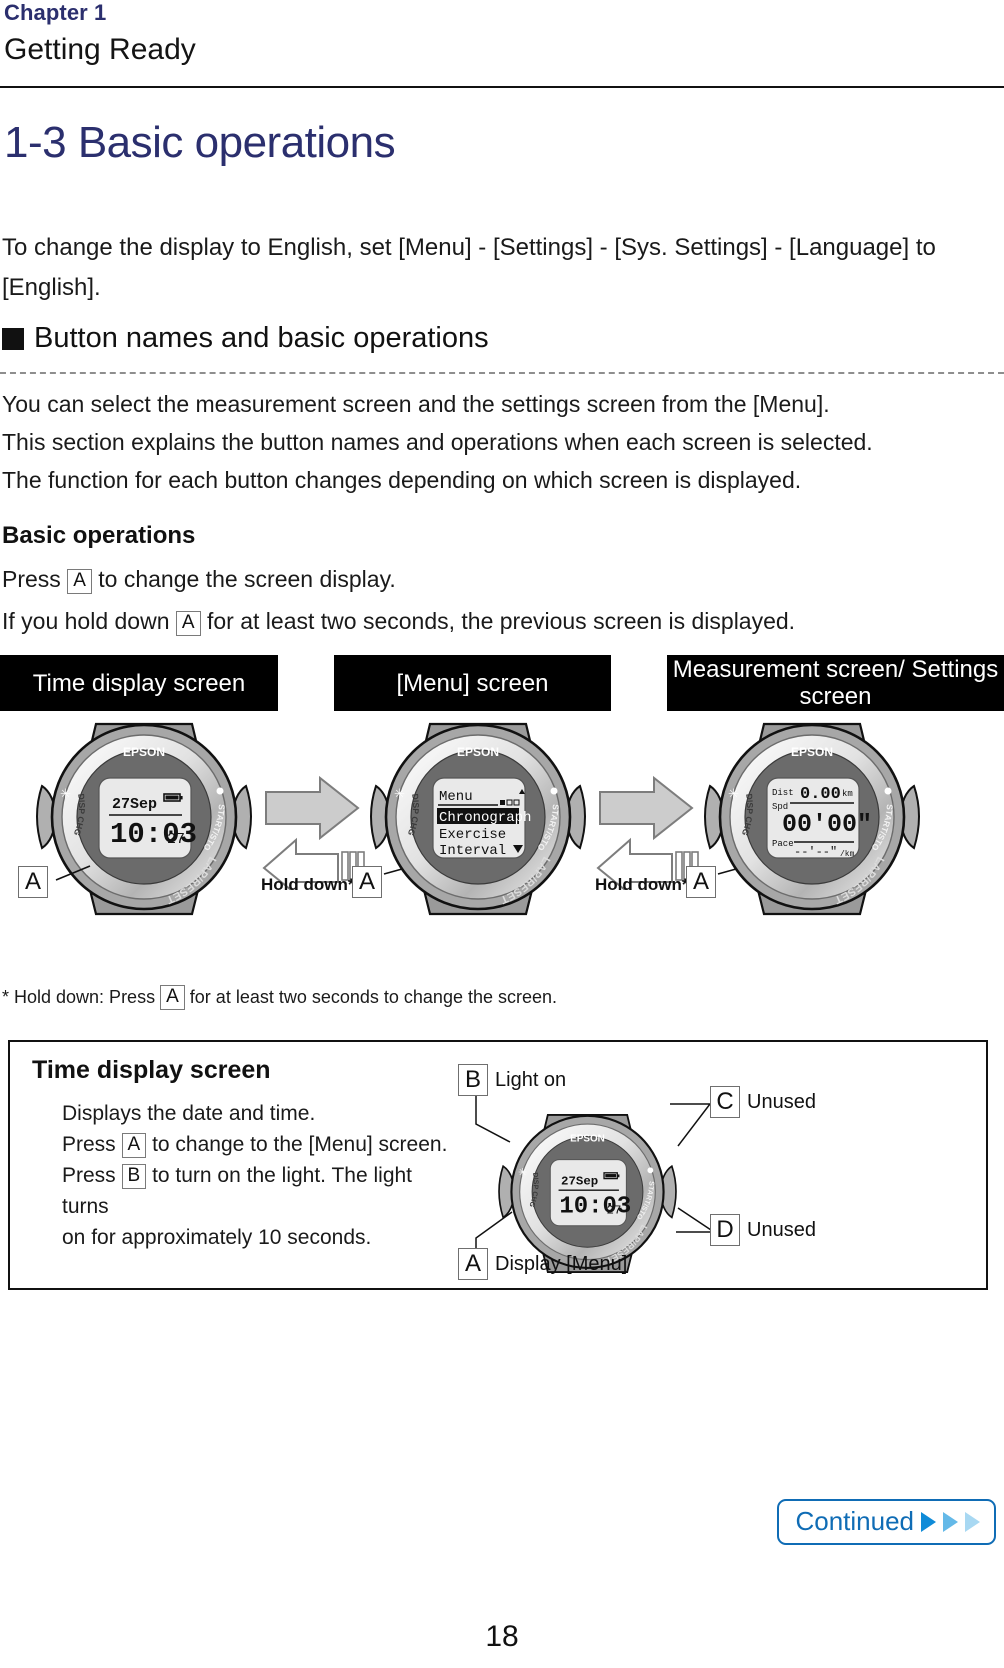 This screenshot has height=1668, width=1004. I want to click on callout-d-label: Unused, so click(781, 1229).